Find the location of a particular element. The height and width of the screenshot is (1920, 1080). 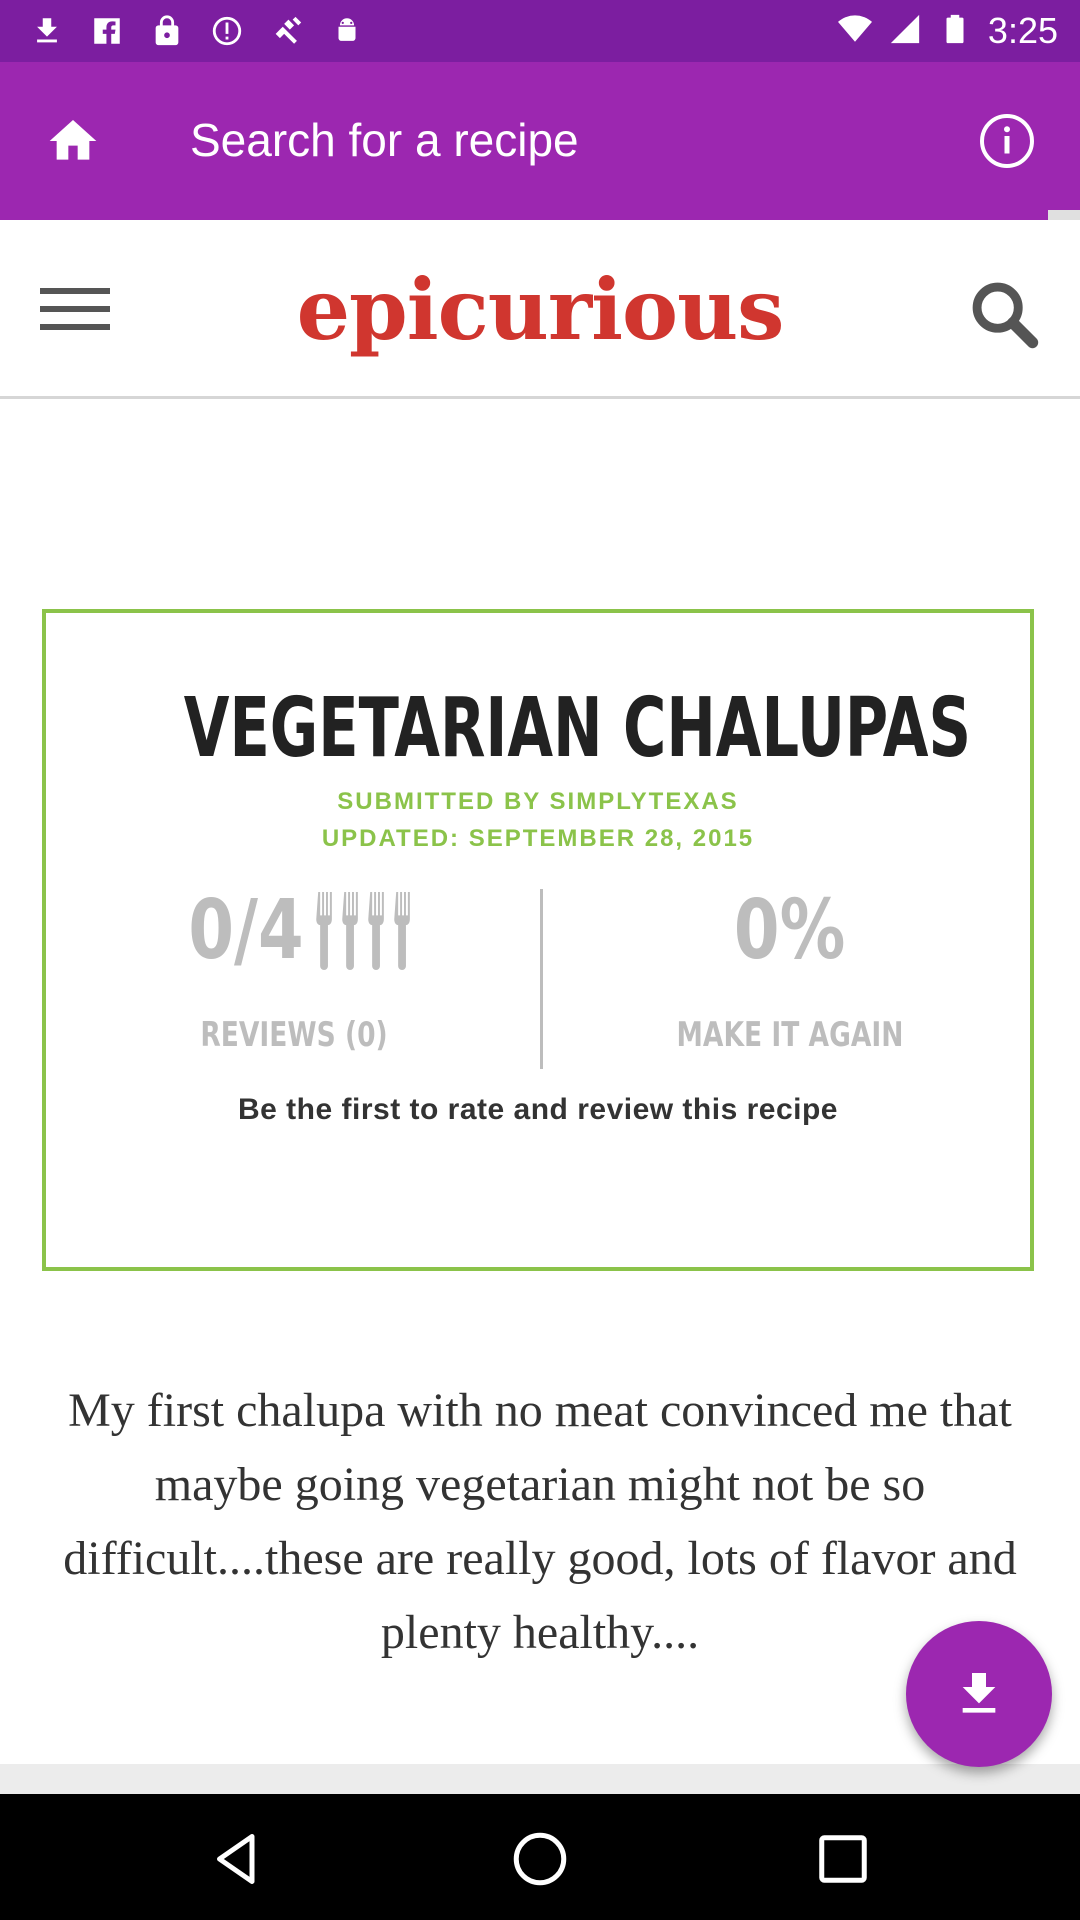

scroll-indicator is located at coordinates (1064, 215).